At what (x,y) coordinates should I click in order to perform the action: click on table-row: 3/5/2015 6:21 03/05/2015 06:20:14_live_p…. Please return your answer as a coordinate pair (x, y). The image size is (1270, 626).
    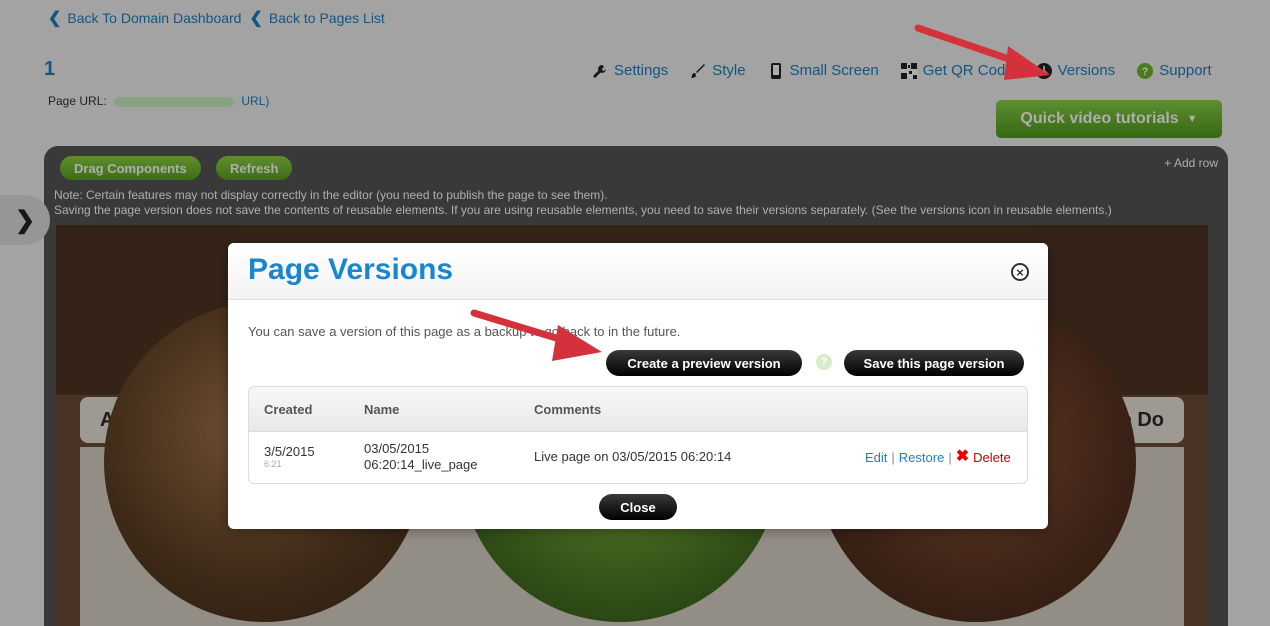
    Looking at the image, I should click on (638, 457).